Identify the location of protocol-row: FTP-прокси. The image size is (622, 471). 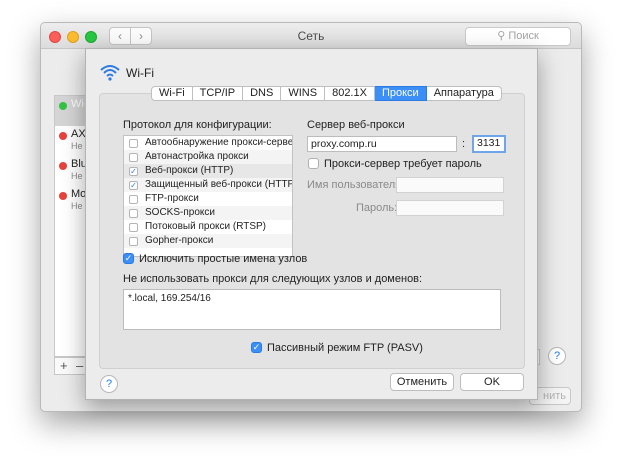
(208, 199).